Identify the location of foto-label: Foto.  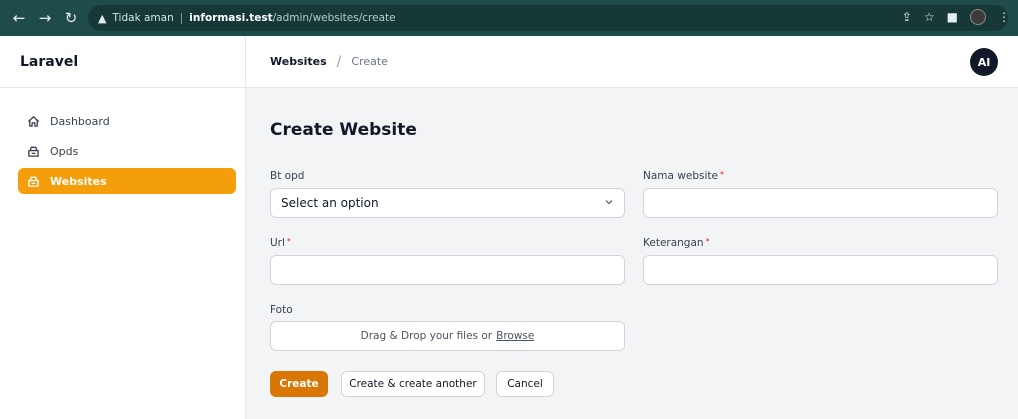
(281, 310).